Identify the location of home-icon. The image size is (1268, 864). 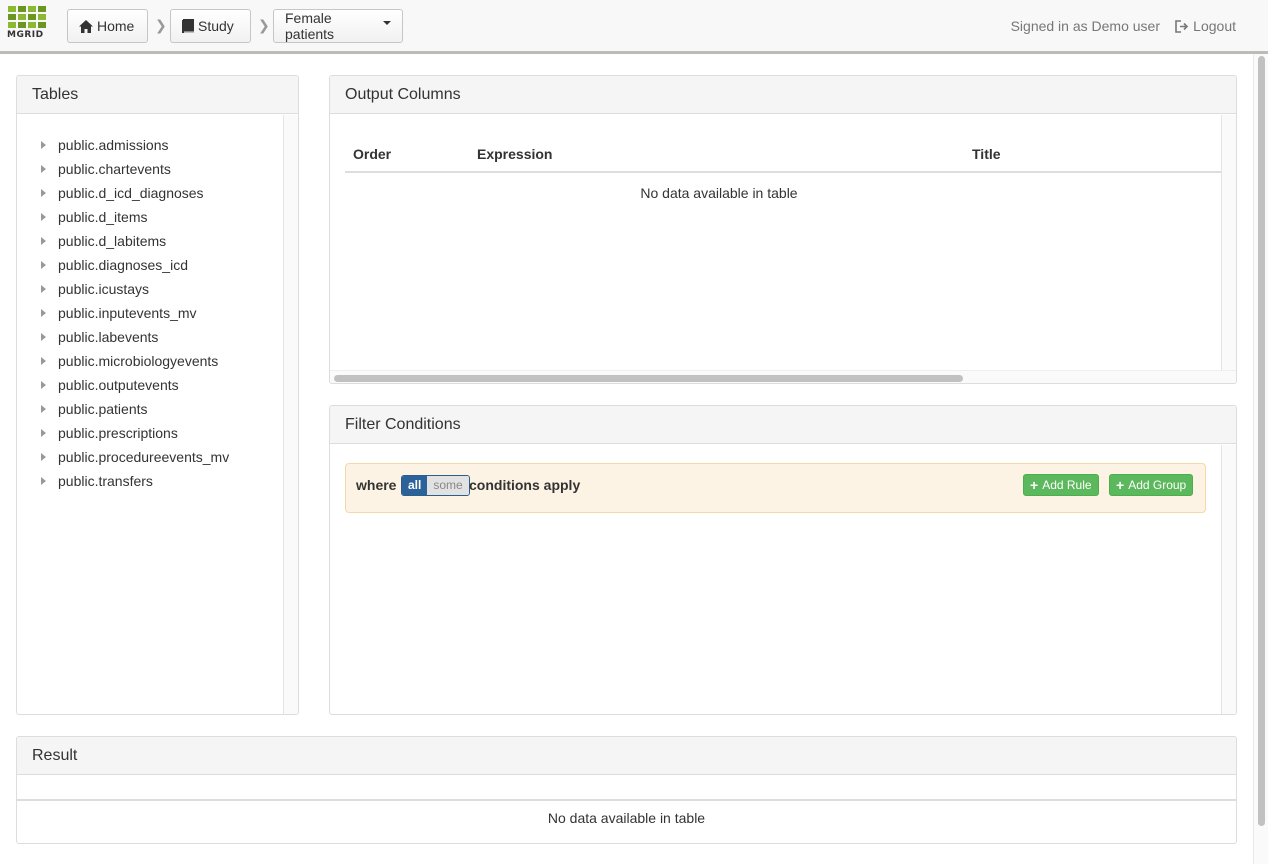
(86, 26).